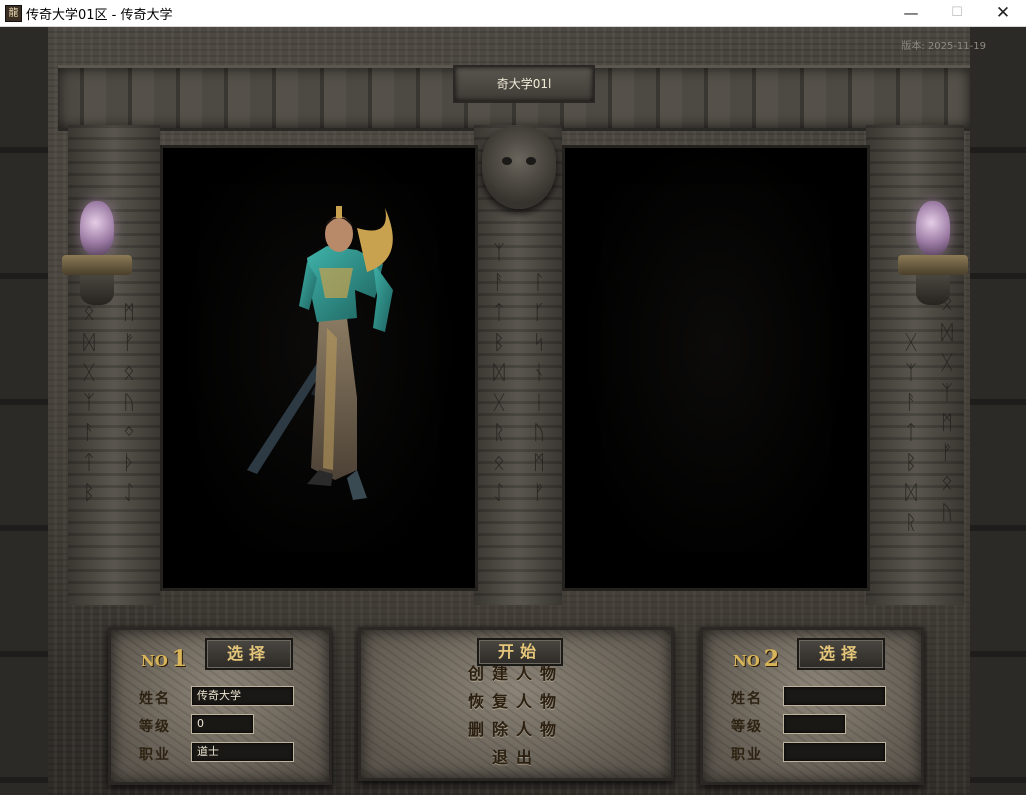 The image size is (1026, 795). Describe the element at coordinates (249, 654) in the screenshot. I see `select-slot-1-button: 选择` at that location.